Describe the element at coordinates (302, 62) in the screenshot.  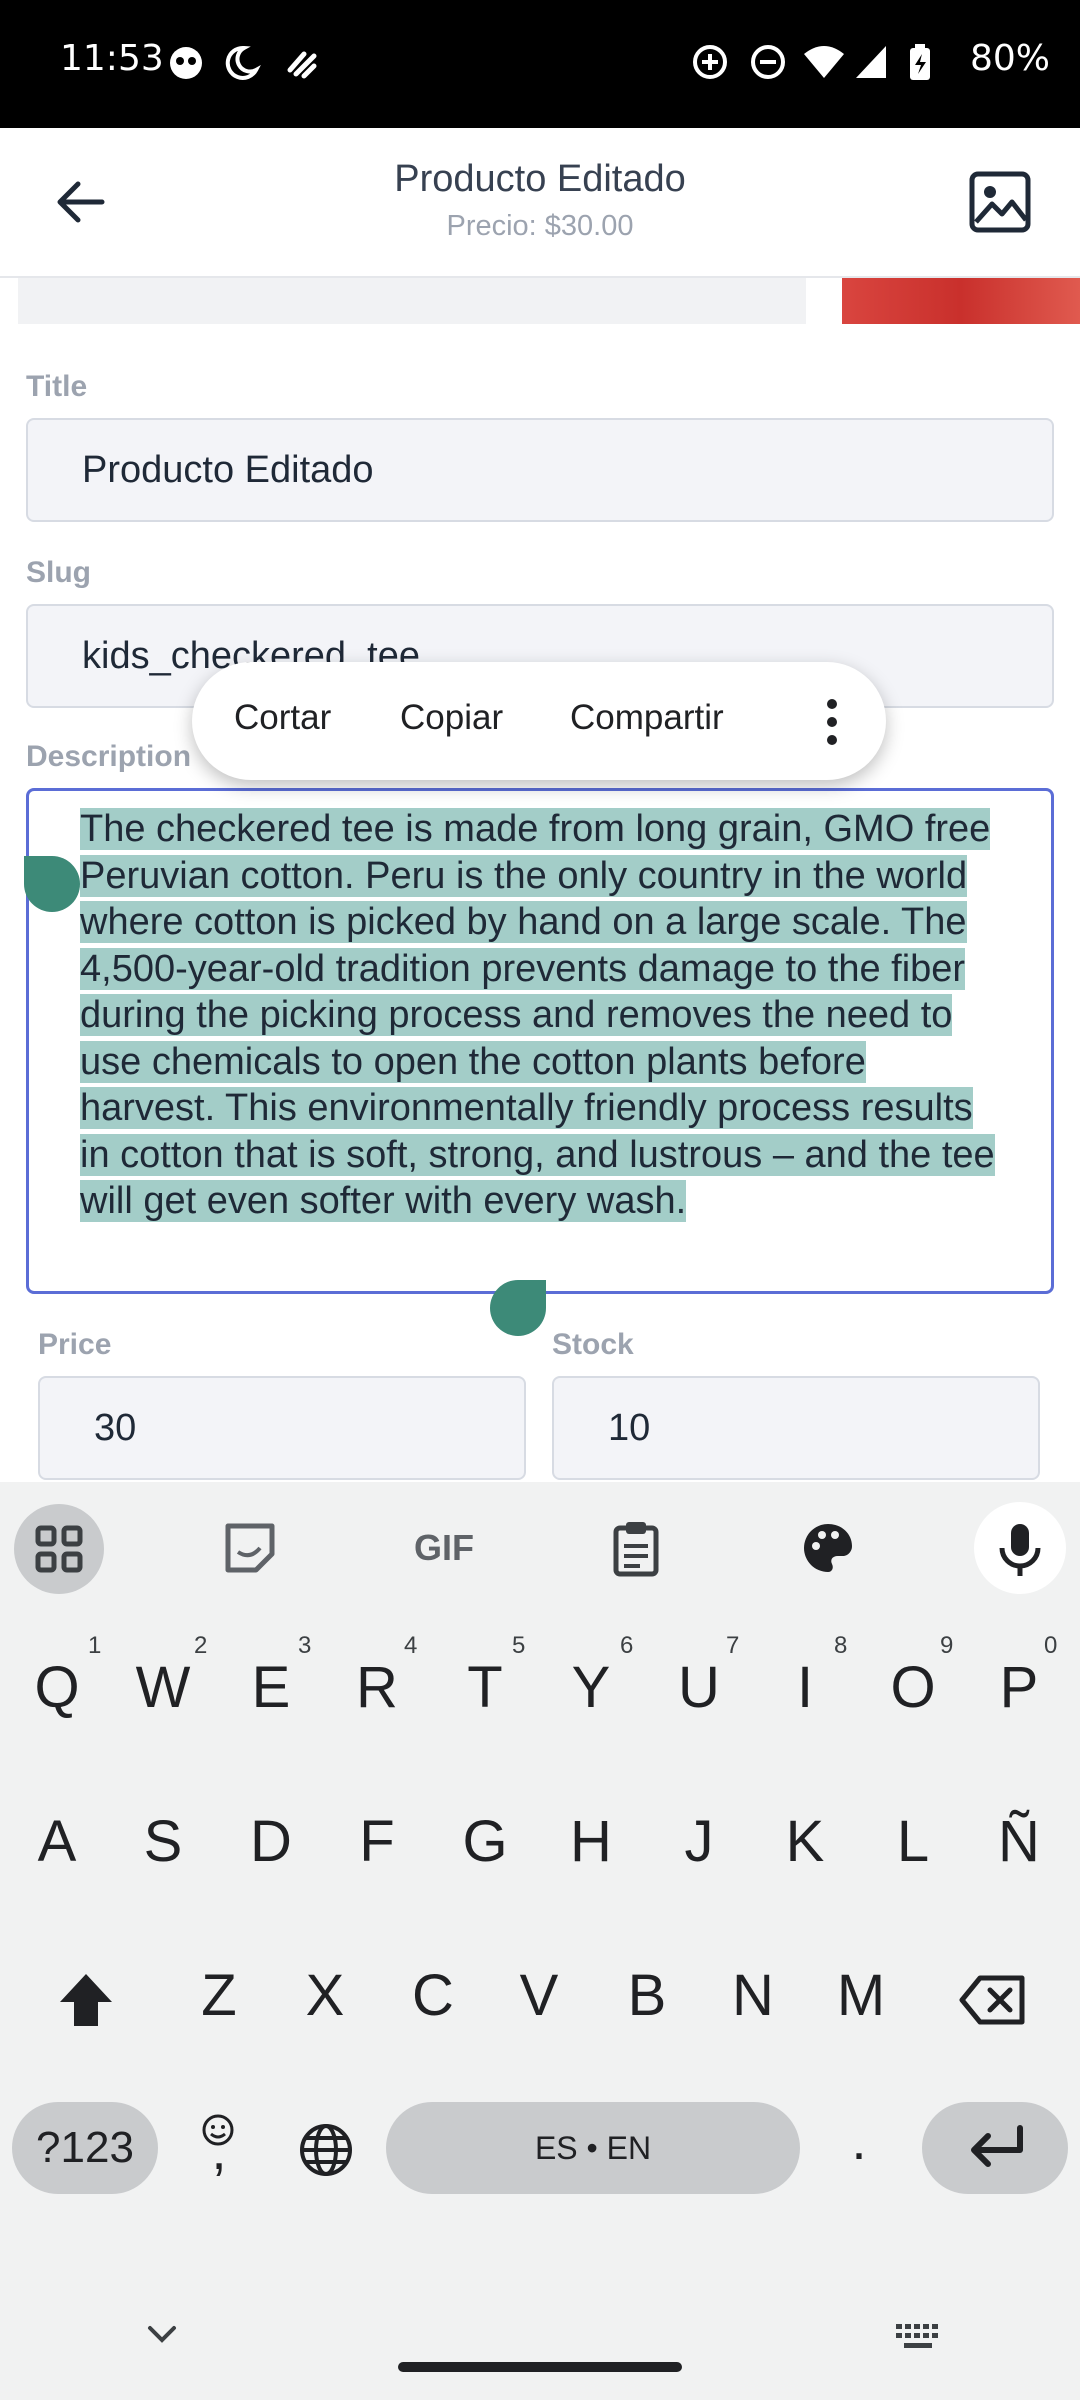
I see `notification-squiggle-icon` at that location.